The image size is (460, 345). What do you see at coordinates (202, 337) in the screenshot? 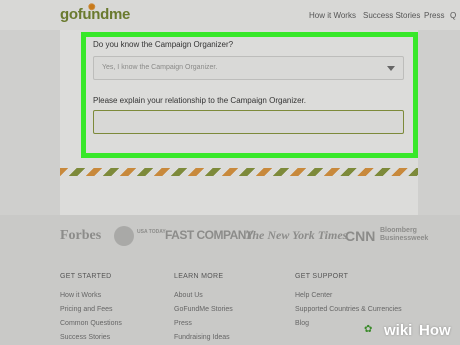
I see `footer-link: Fundraising Ideas` at bounding box center [202, 337].